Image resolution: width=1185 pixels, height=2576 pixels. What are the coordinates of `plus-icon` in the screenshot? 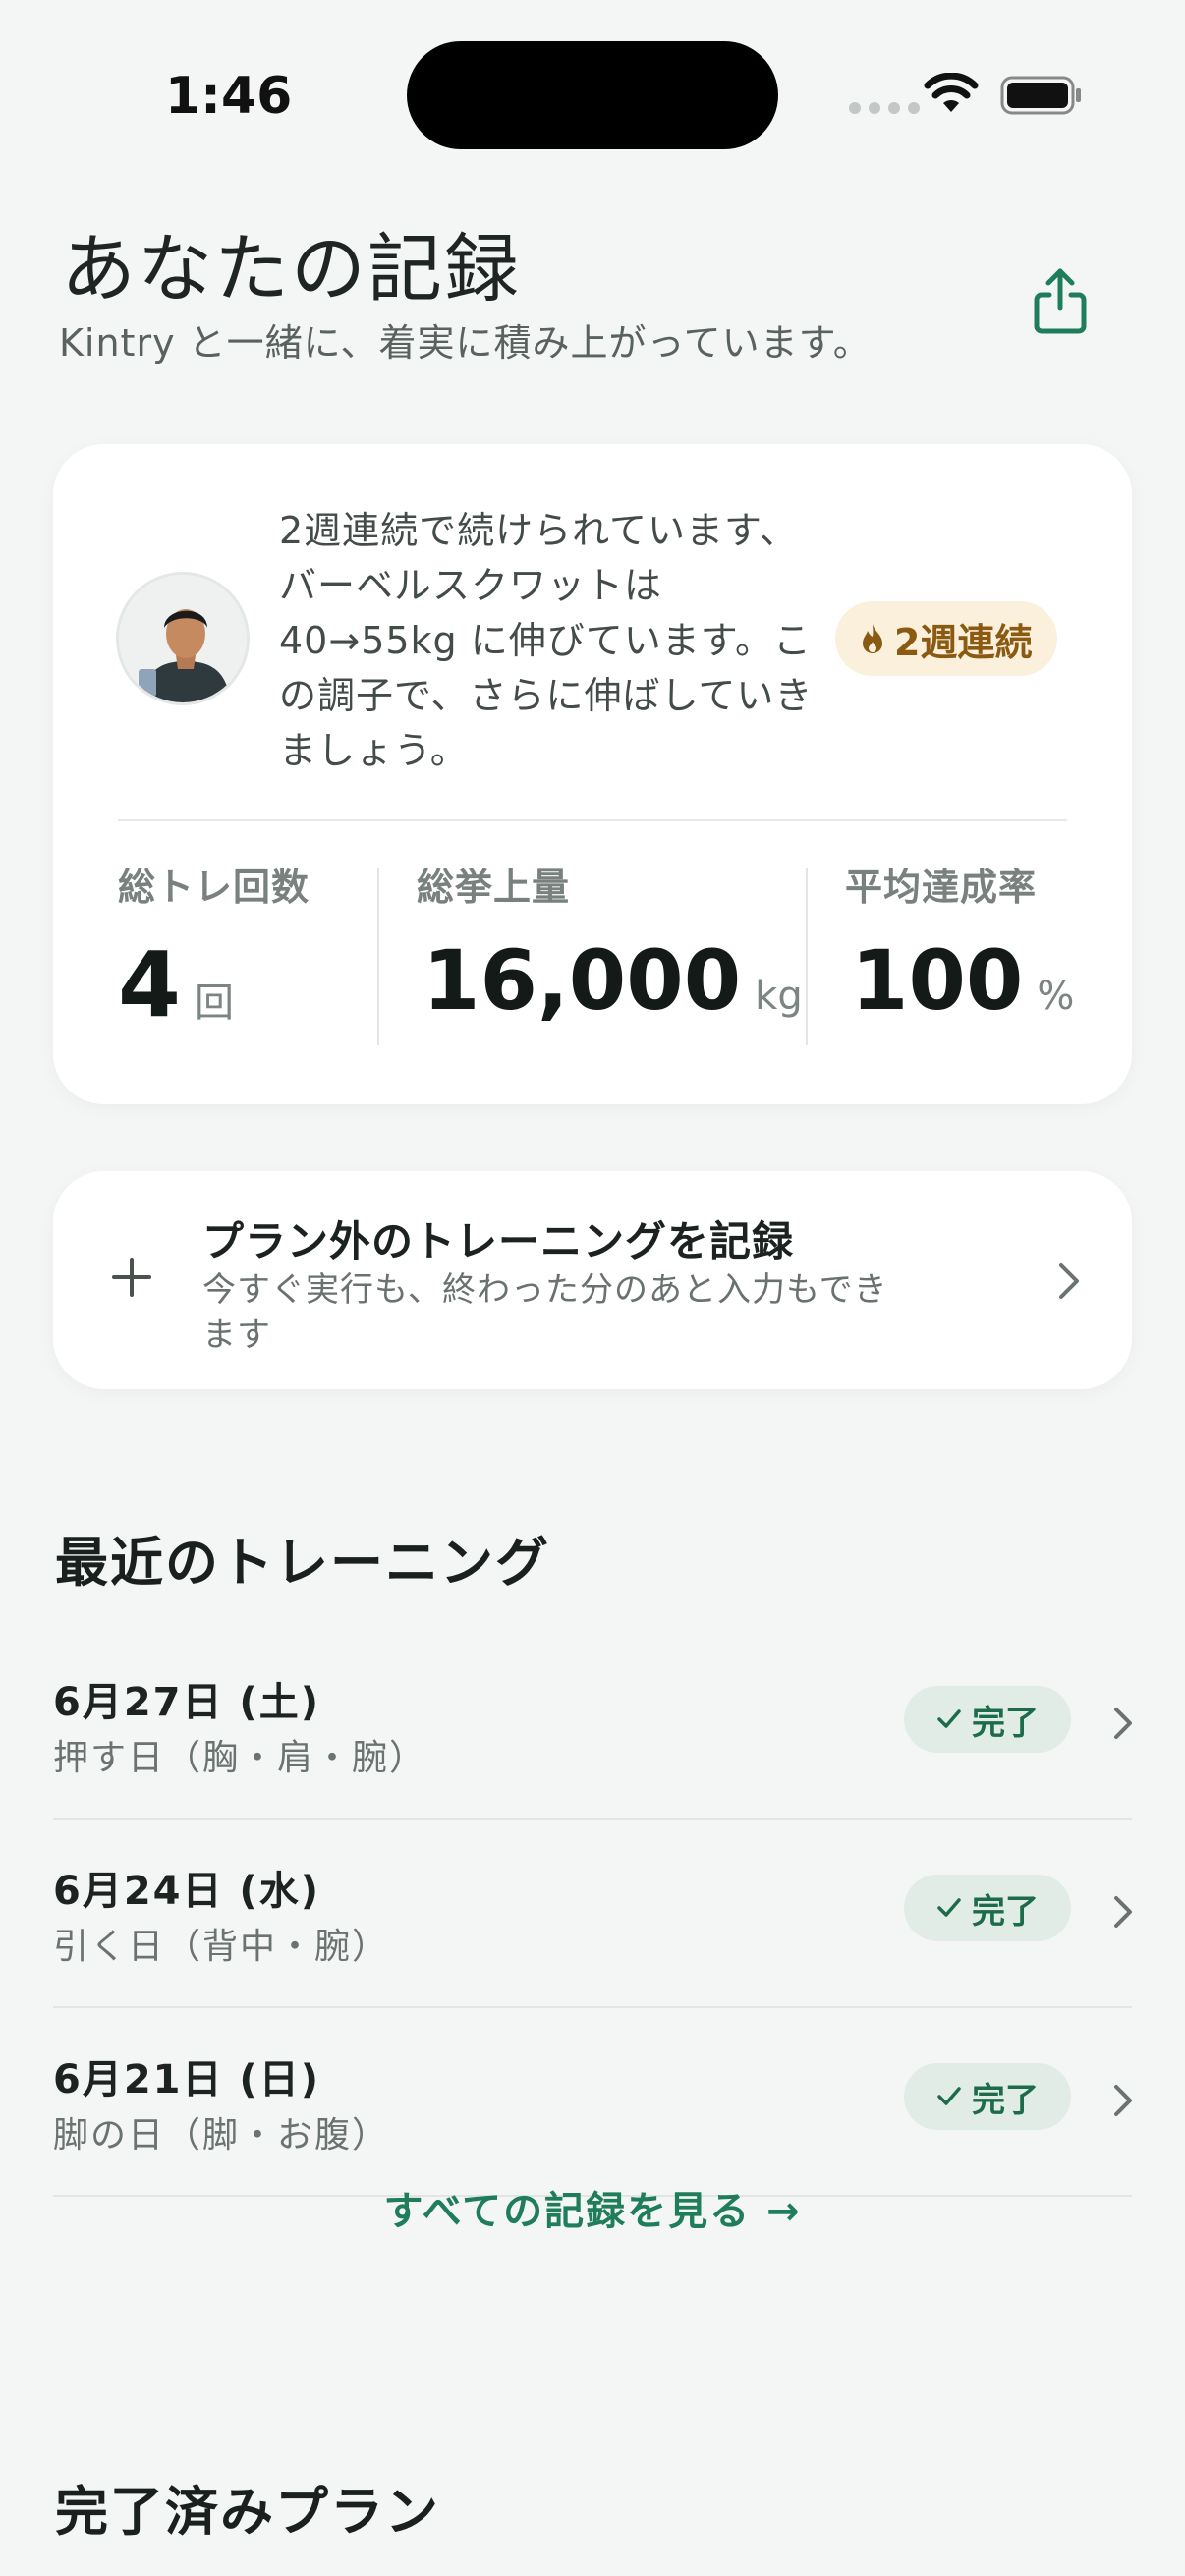 It's located at (132, 1277).